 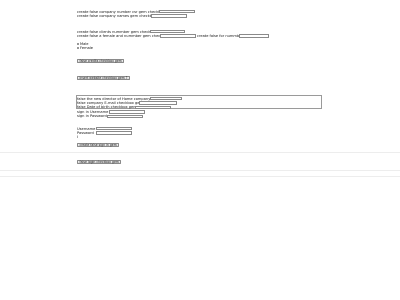 I want to click on false-login-button: false login checkbox gem, so click(x=99, y=161).